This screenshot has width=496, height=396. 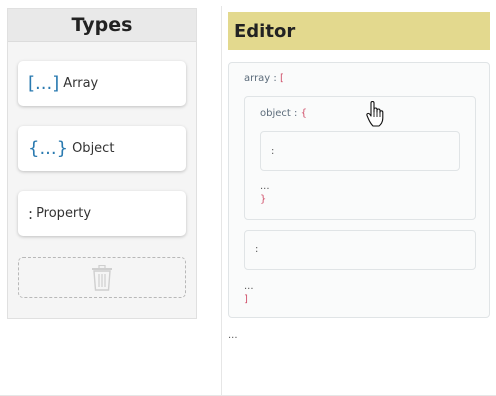 What do you see at coordinates (360, 151) in the screenshot?
I see `object-property-node: :` at bounding box center [360, 151].